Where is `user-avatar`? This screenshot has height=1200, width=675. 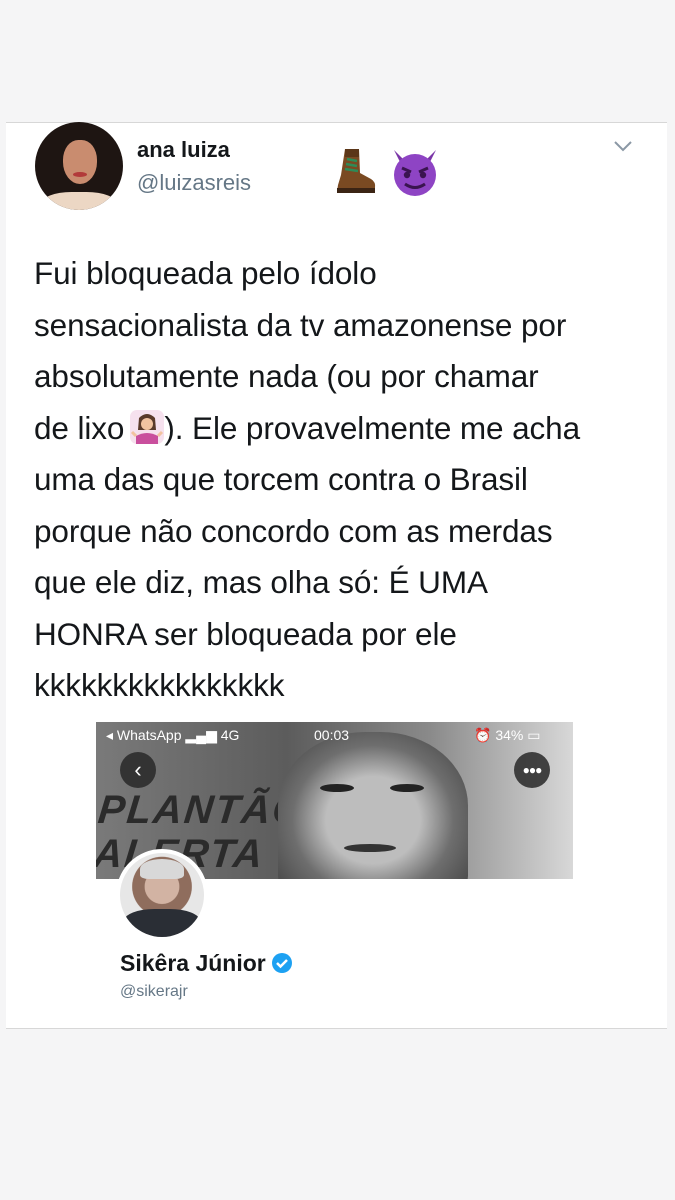
user-avatar is located at coordinates (79, 166).